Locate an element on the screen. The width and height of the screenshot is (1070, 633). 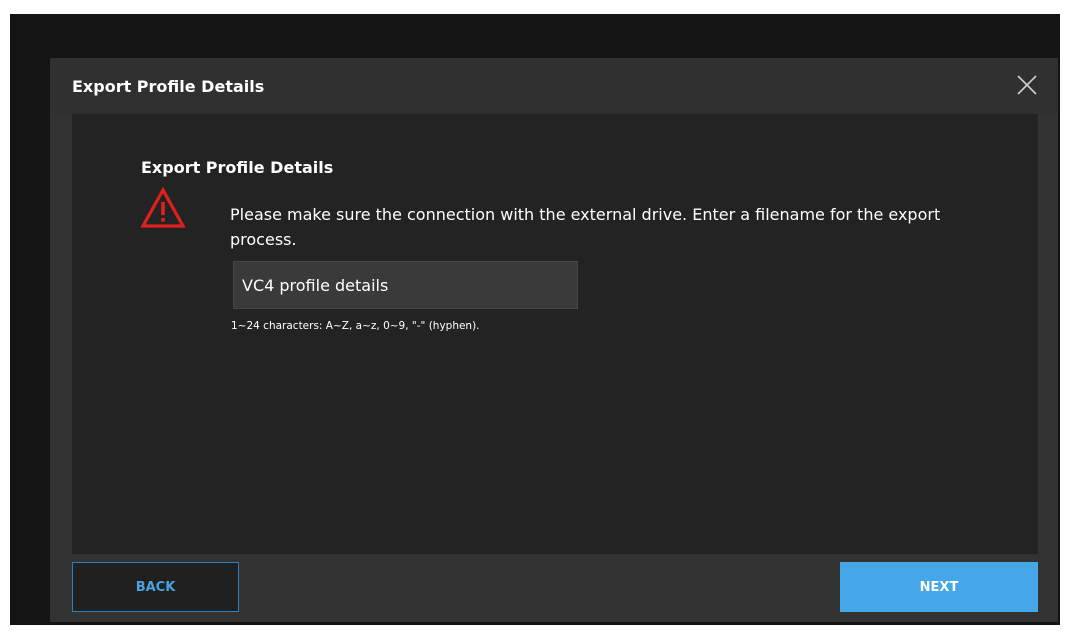
content-heading: Export Profile Details is located at coordinates (237, 167).